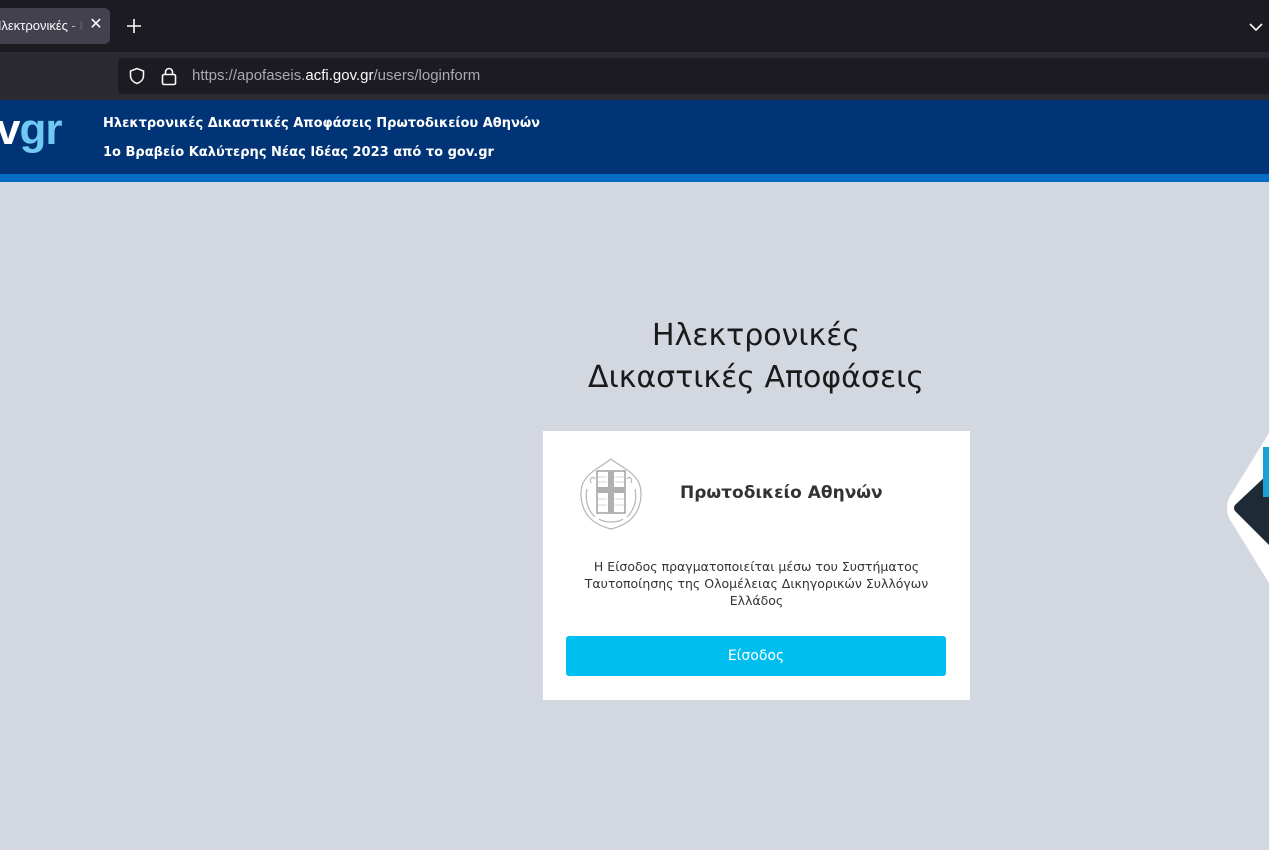 This screenshot has width=1269, height=850. Describe the element at coordinates (634, 26) in the screenshot. I see `browser-tab-bar: Ηλεκτρονικές - Ηλεκτρ ✕` at that location.